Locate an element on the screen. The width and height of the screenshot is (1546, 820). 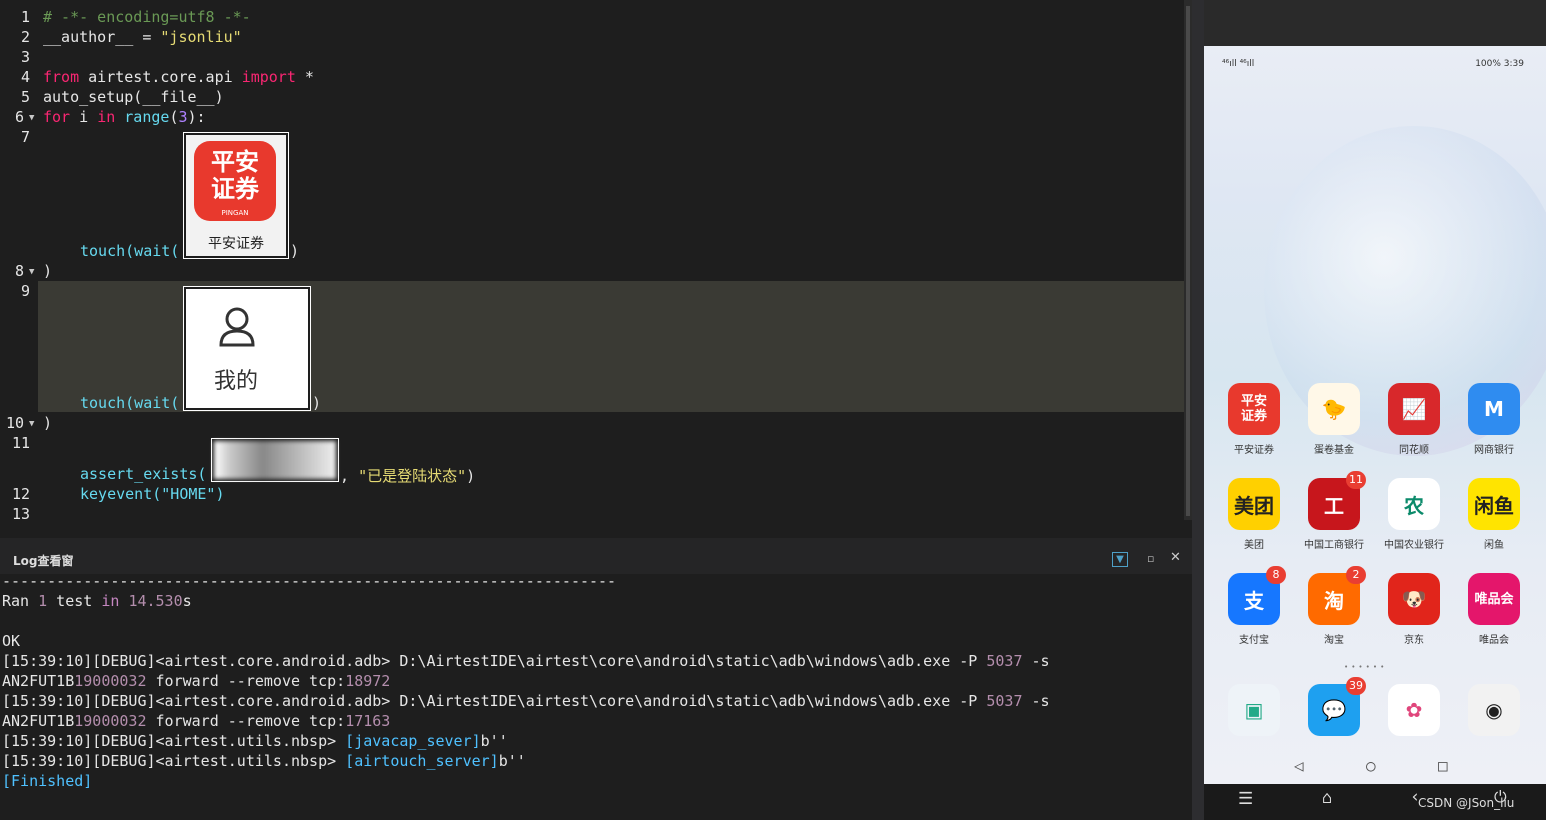
panel-splitter is located at coordinates (1198, 410).